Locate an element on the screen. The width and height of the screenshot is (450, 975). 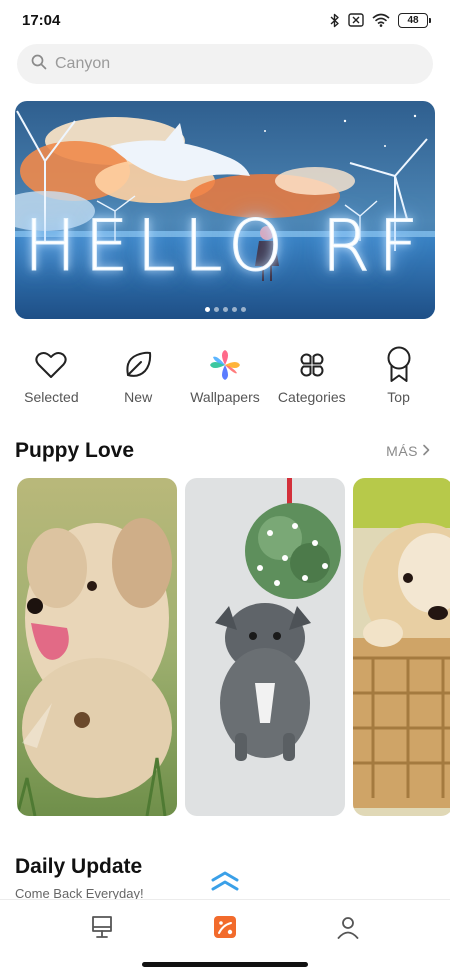
section-header: Puppy Love MÁS is located at coordinates (222, 451).